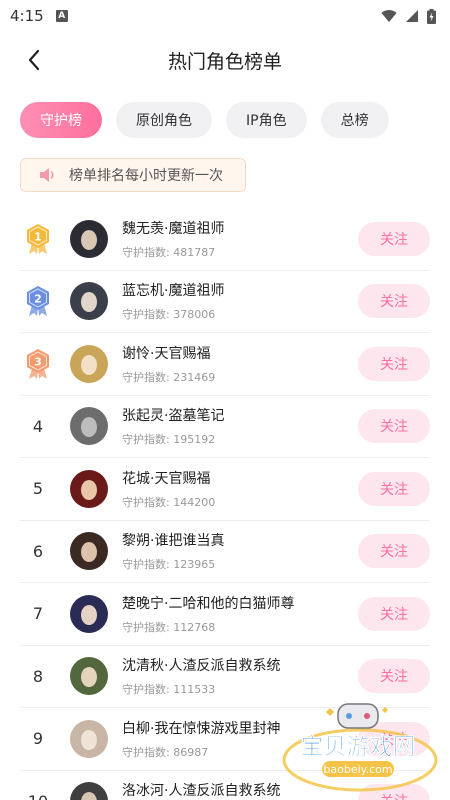  I want to click on rank-number: 8, so click(38, 676).